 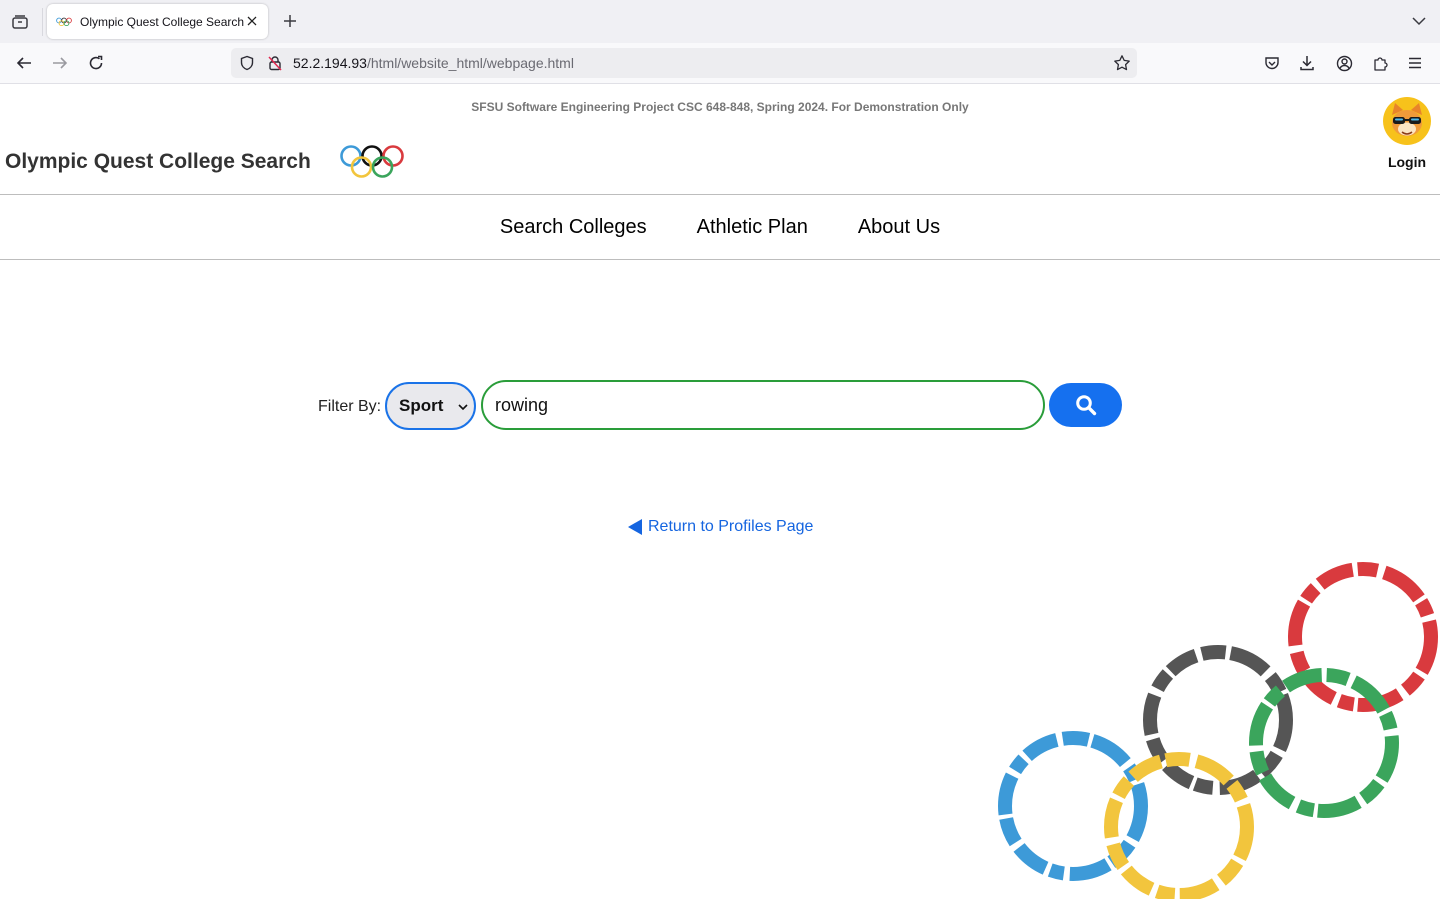 I want to click on close-icon, so click(x=252, y=21).